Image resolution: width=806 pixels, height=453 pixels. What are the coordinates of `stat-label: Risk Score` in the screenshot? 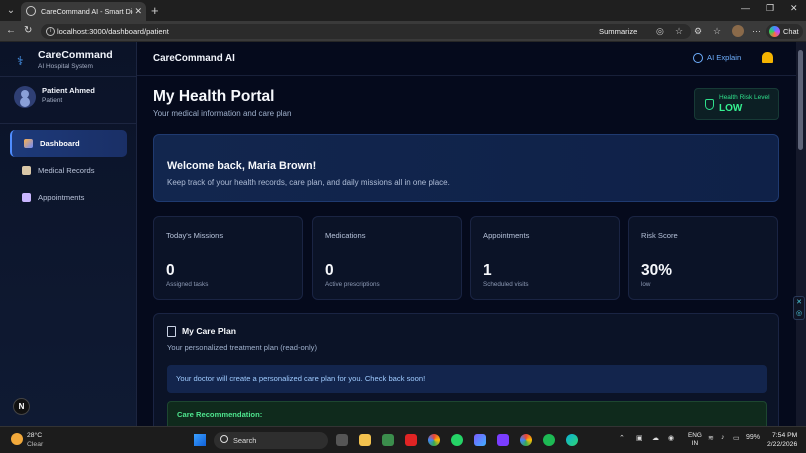 It's located at (659, 235).